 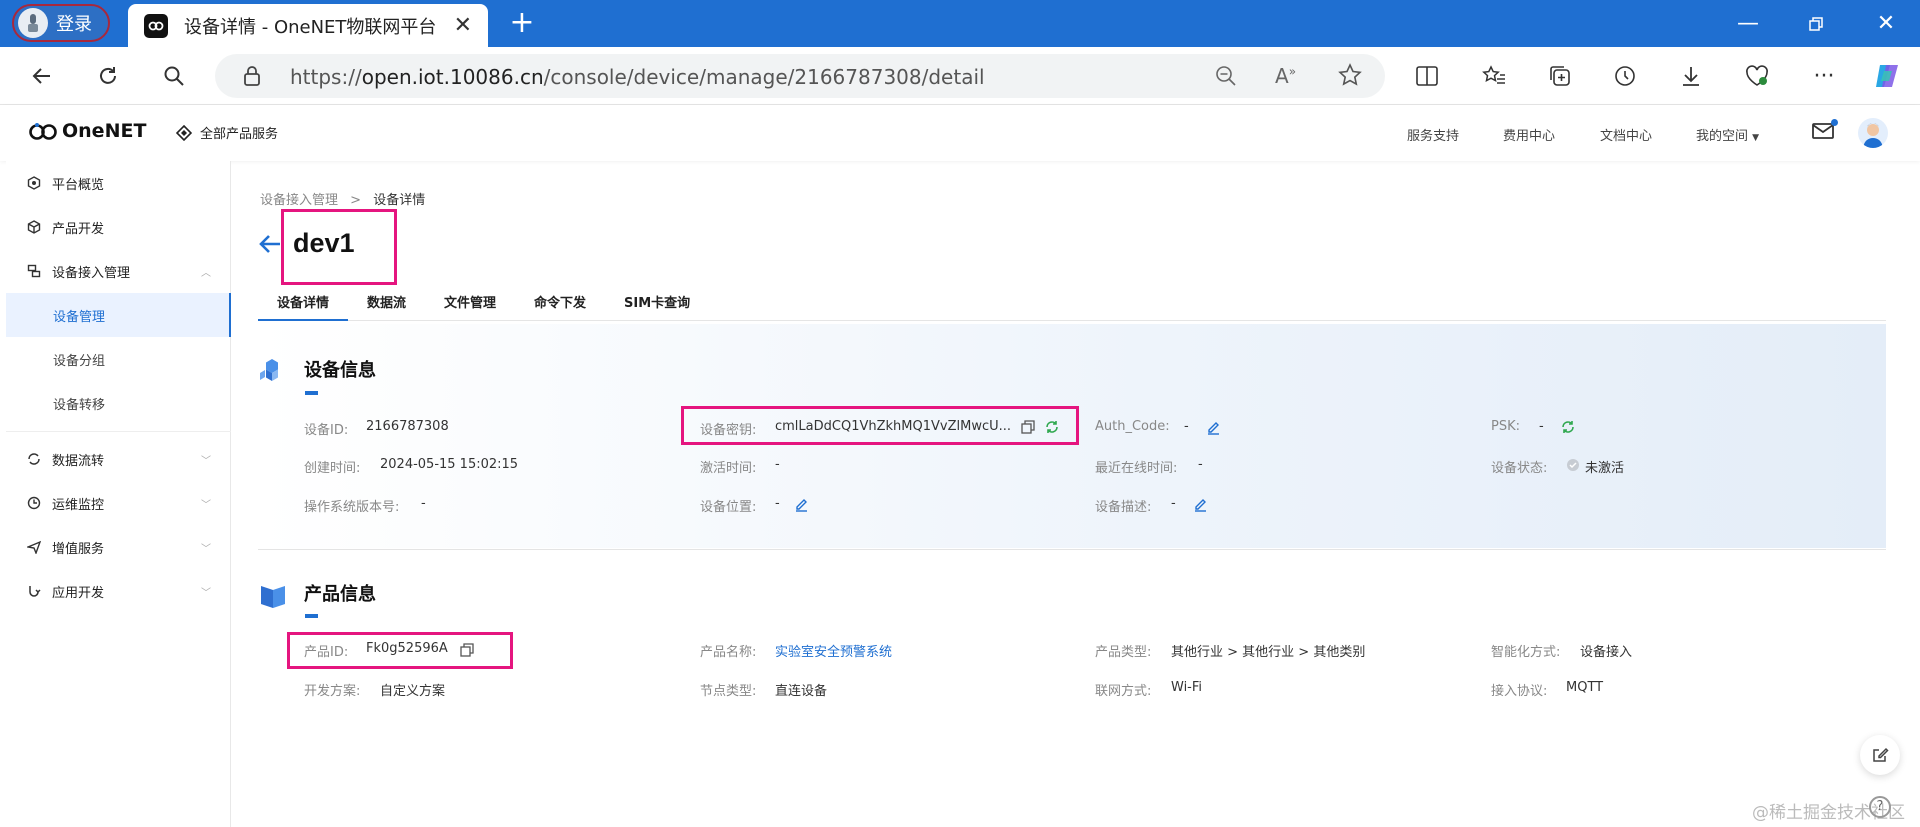 What do you see at coordinates (308, 25) in the screenshot?
I see `browser-tab: 设备详情 - OneNET物联网平台 ✕` at bounding box center [308, 25].